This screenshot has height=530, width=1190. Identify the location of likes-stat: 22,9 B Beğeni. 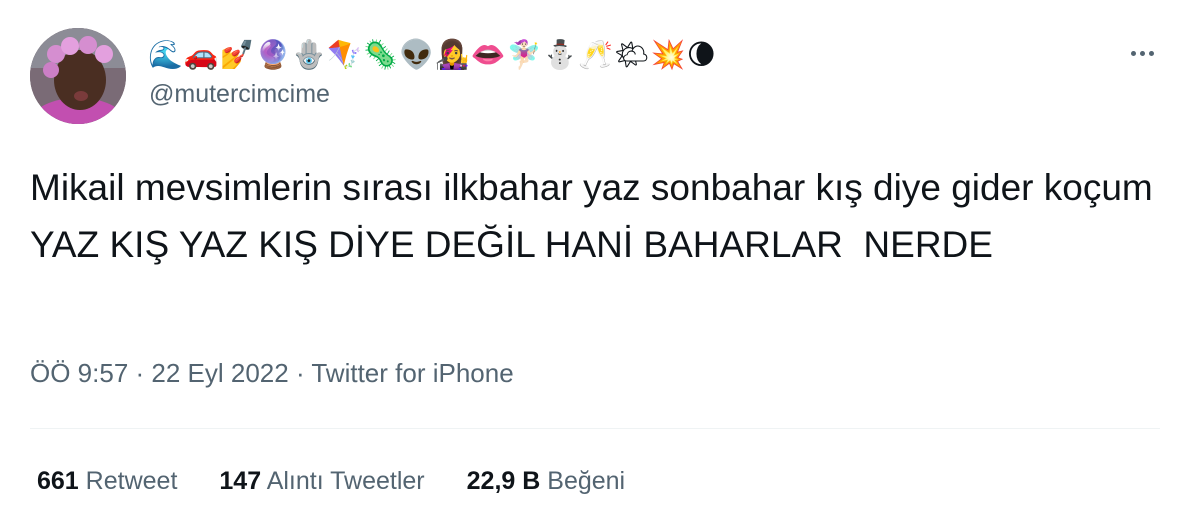
(546, 481).